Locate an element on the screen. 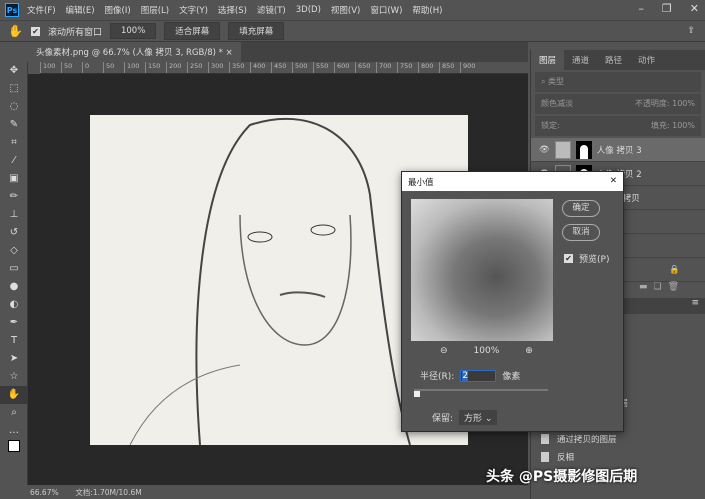 The width and height of the screenshot is (705, 499). radius-input: 2 is located at coordinates (478, 375).